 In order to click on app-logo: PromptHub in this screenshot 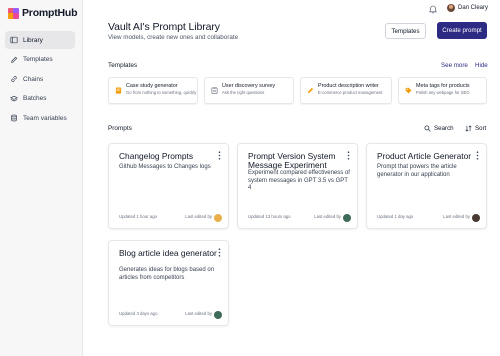, I will do `click(43, 13)`.